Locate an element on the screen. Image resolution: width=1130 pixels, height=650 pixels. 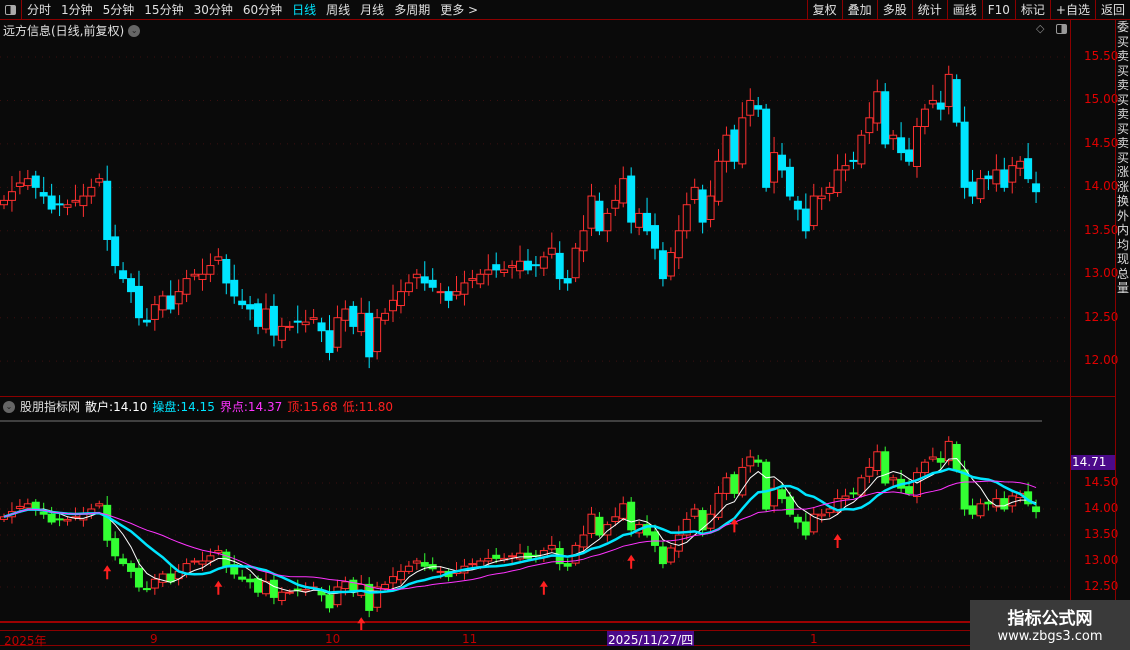
time-label: 11 is located at coordinates (470, 639).